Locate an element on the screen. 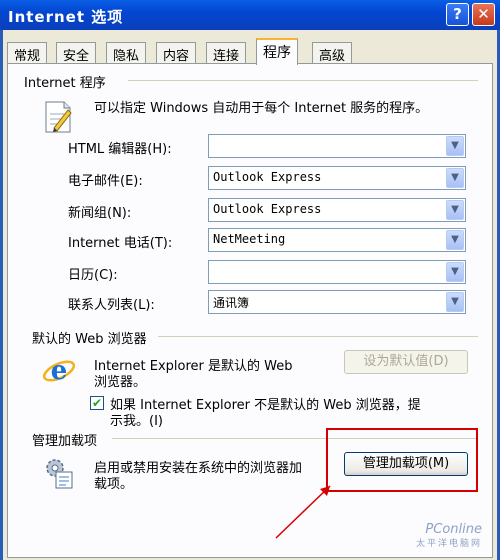  html-editor-label: HTML 编辑器(H): is located at coordinates (120, 149).